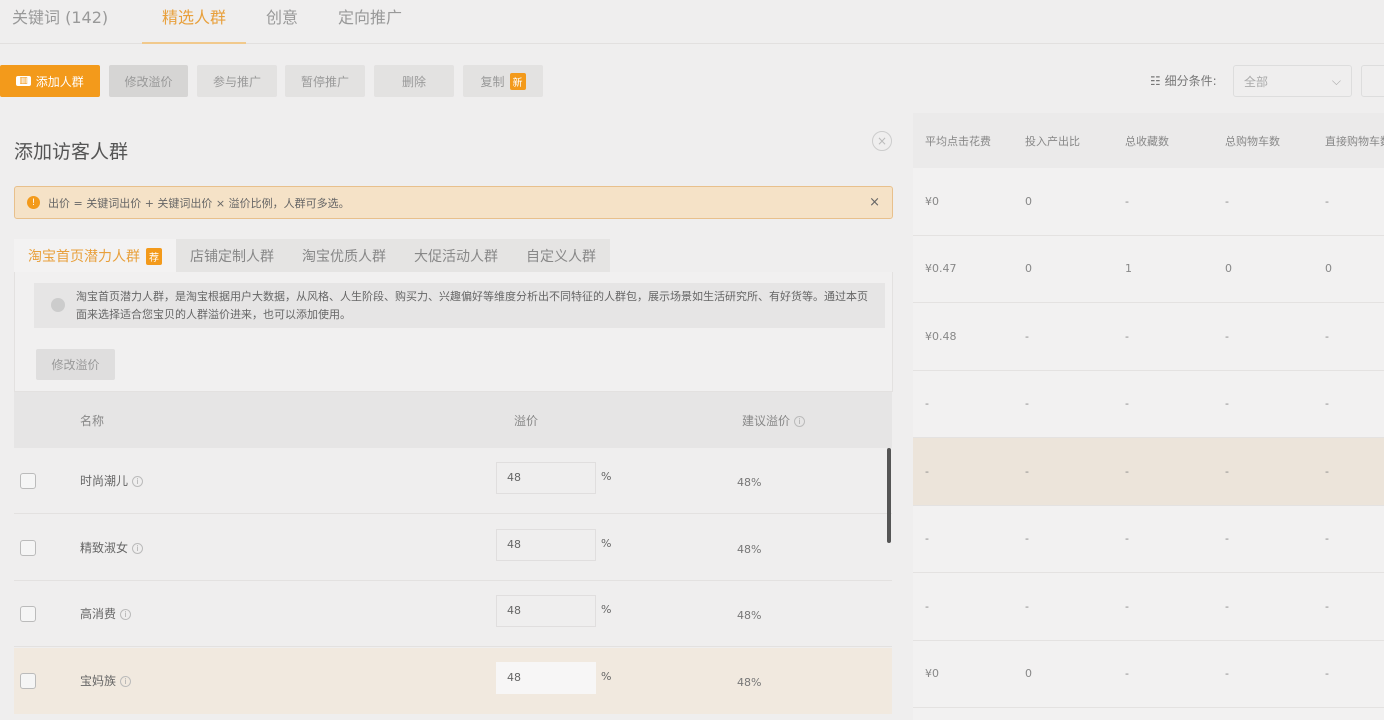 The image size is (1384, 720). Describe the element at coordinates (104, 547) in the screenshot. I see `audience-name-text: 精致淑女` at that location.